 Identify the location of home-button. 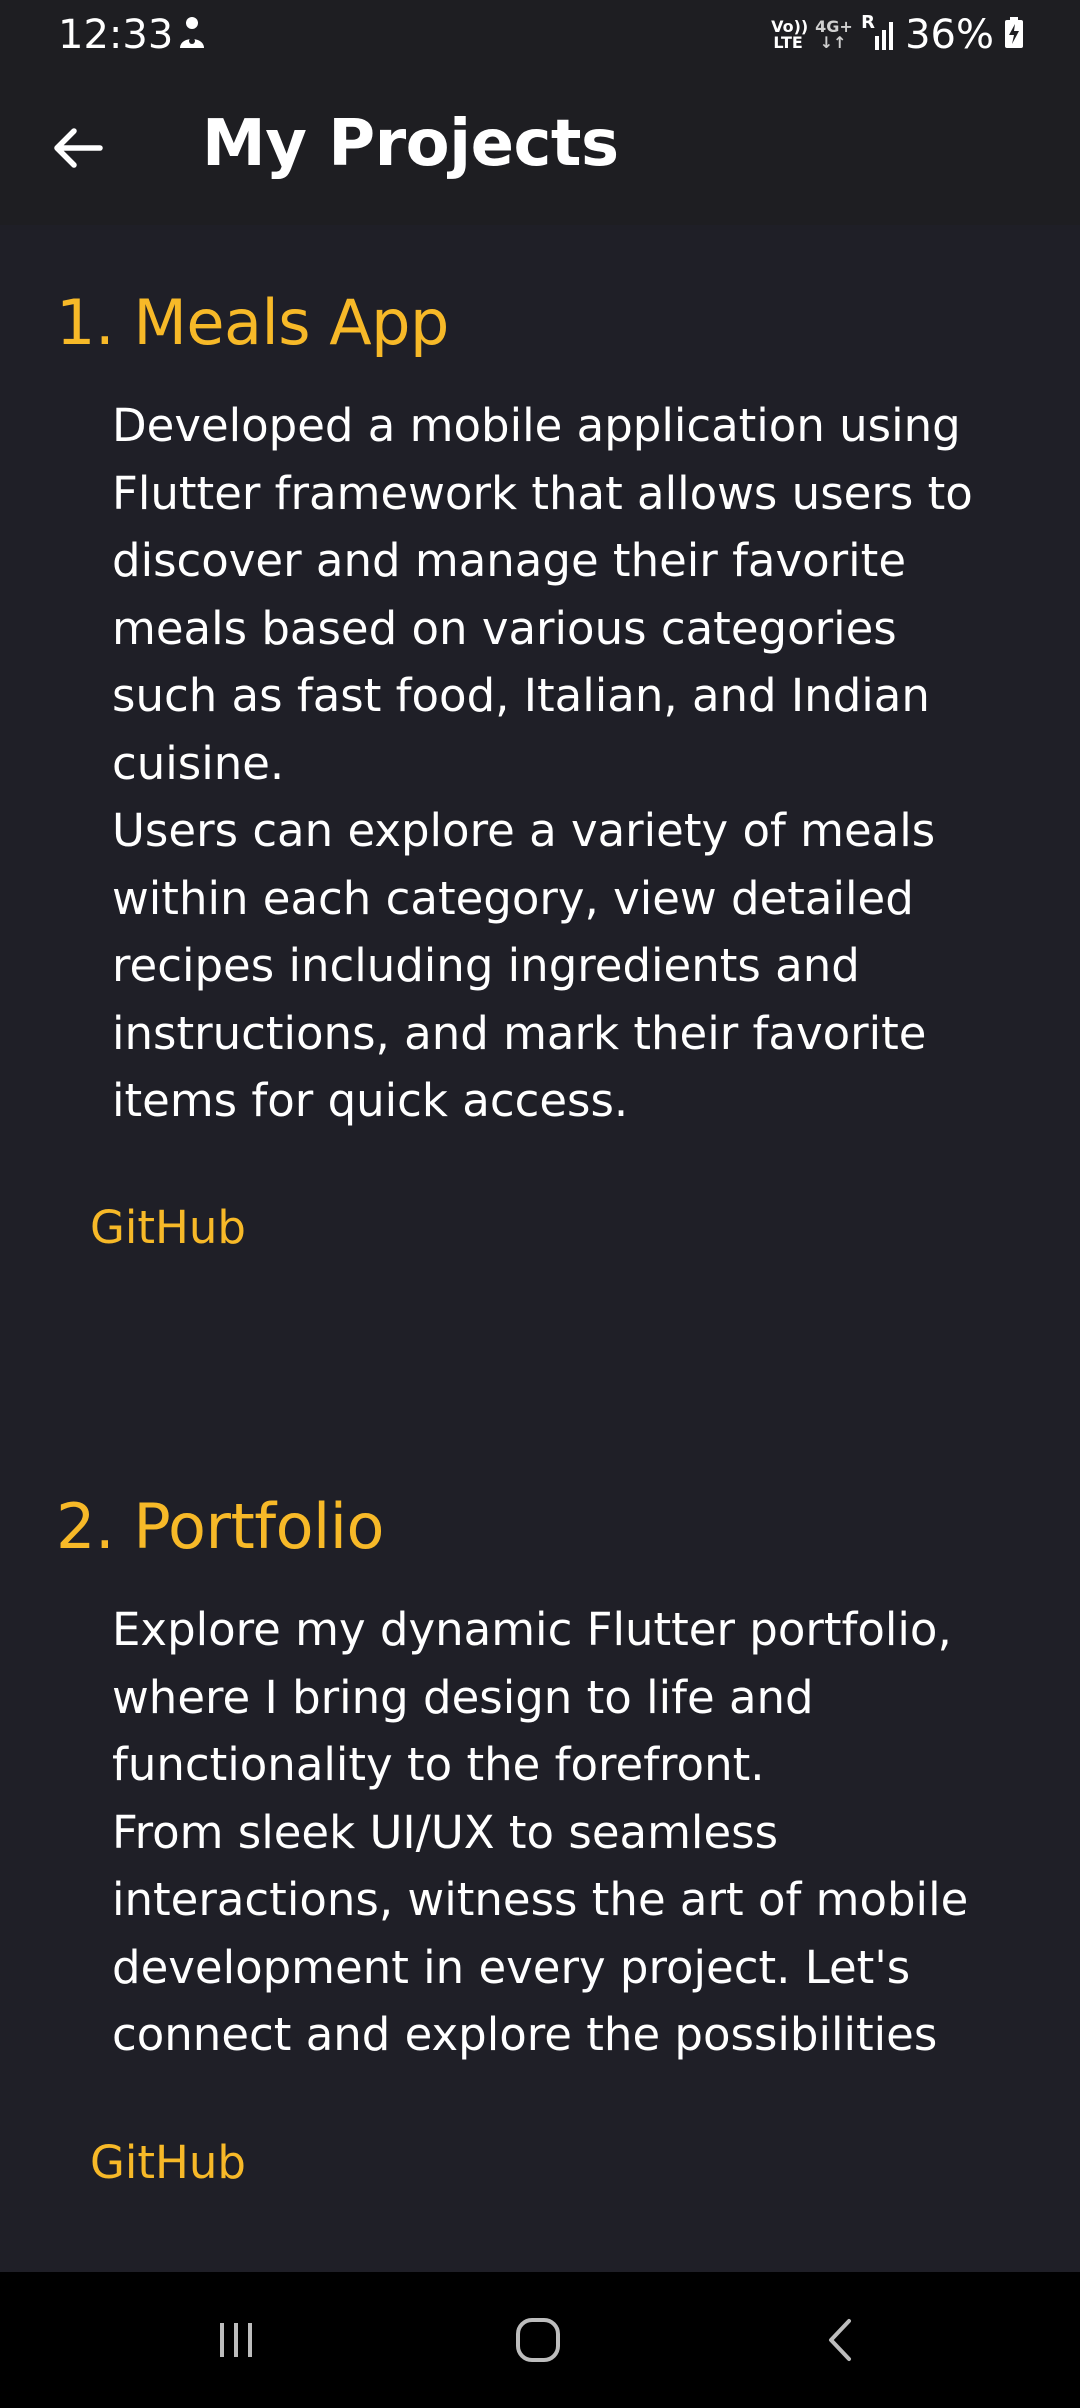
(538, 2340).